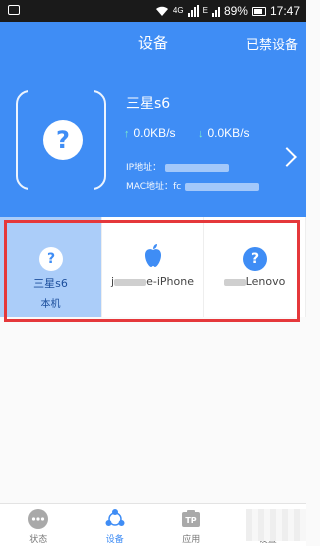 This screenshot has width=320, height=546. Describe the element at coordinates (178, 10) in the screenshot. I see `network-type: 4G` at that location.